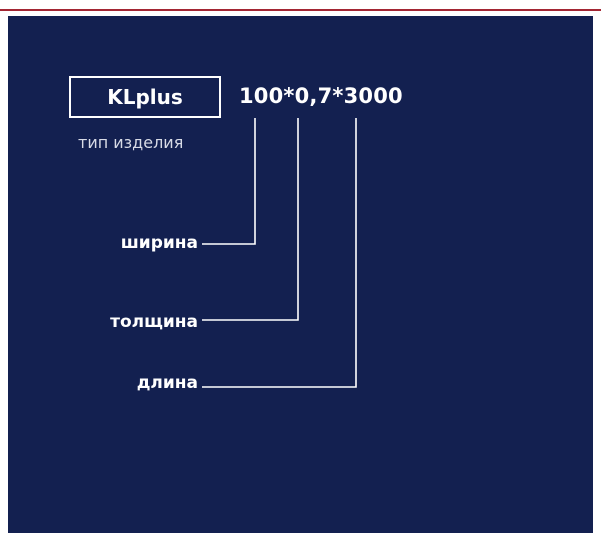 This screenshot has width=601, height=540. I want to click on length-label: длина, so click(167, 383).